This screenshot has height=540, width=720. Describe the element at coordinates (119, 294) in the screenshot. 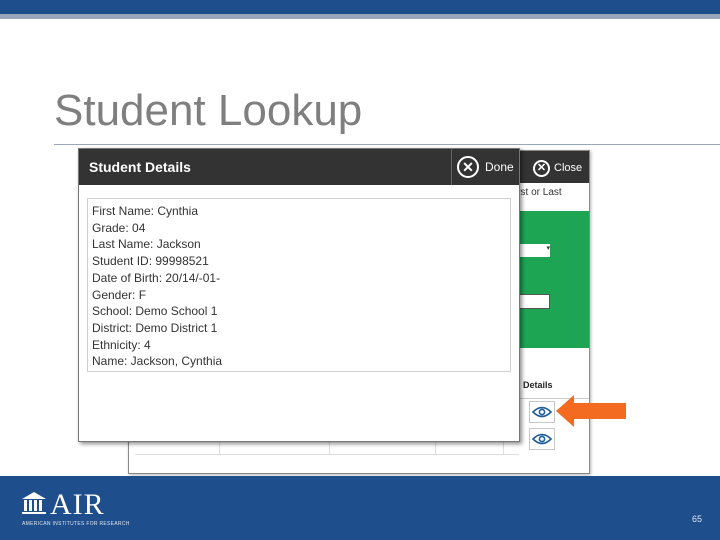

I see `detail-gender: Gender: F` at that location.